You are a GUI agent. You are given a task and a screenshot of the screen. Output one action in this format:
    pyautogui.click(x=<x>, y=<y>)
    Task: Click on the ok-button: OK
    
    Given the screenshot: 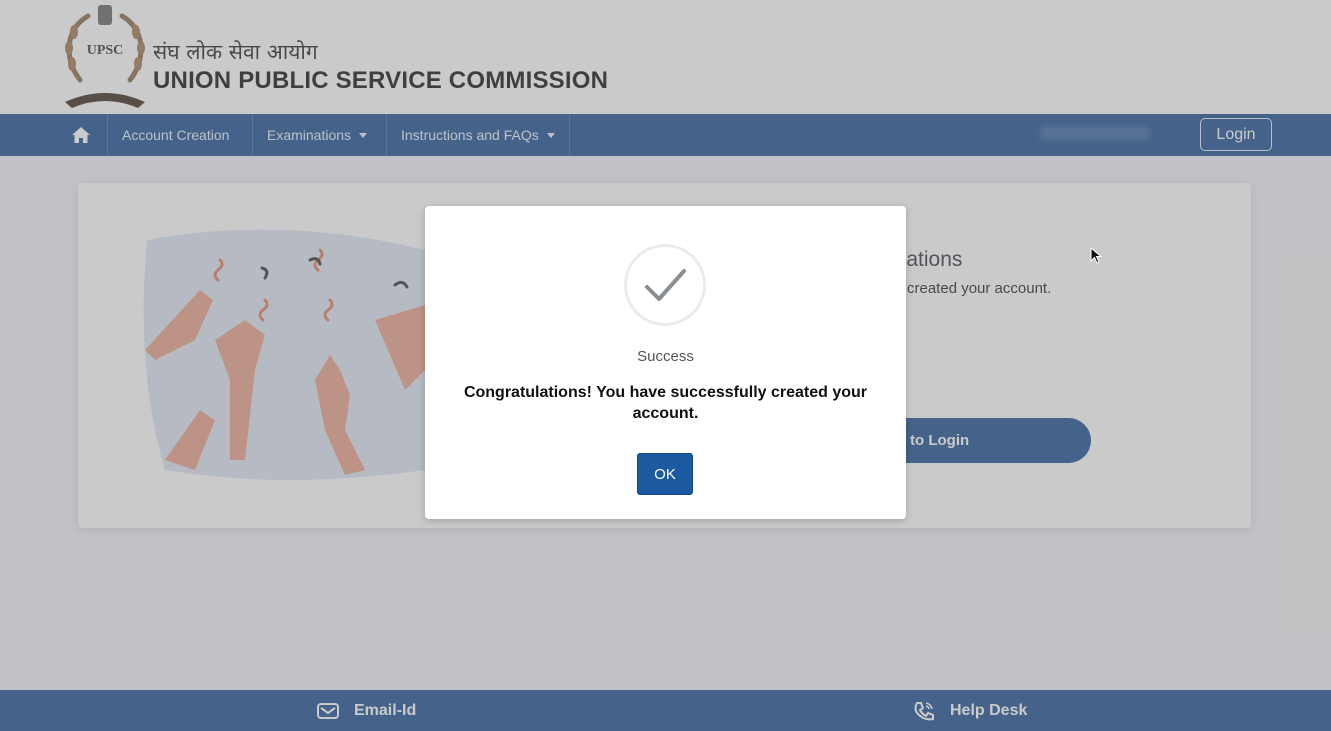 What is the action you would take?
    pyautogui.click(x=665, y=474)
    